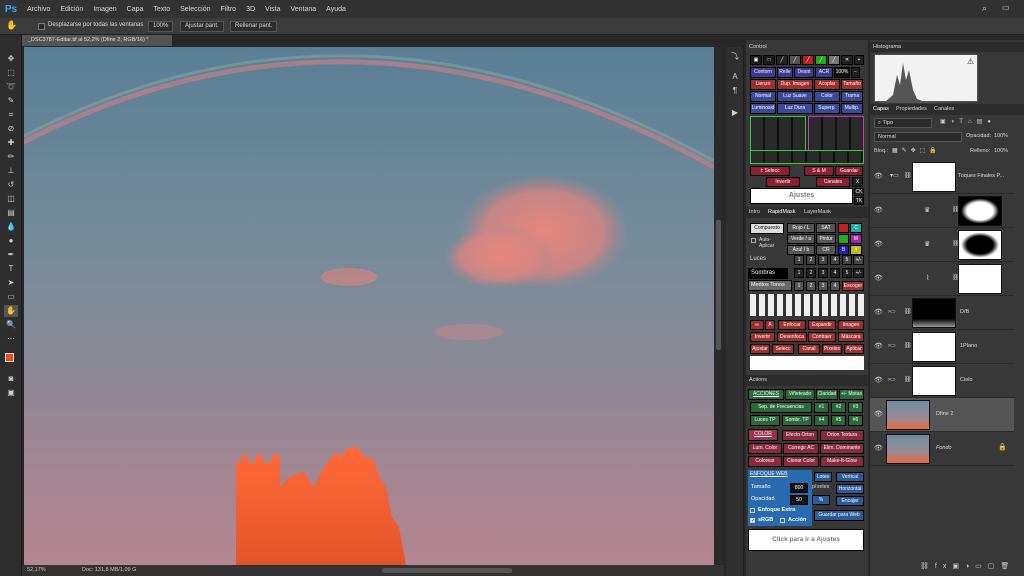 The width and height of the screenshot is (1024, 576). Describe the element at coordinates (799, 500) in the screenshot. I see `opacidad-input: 50` at that location.